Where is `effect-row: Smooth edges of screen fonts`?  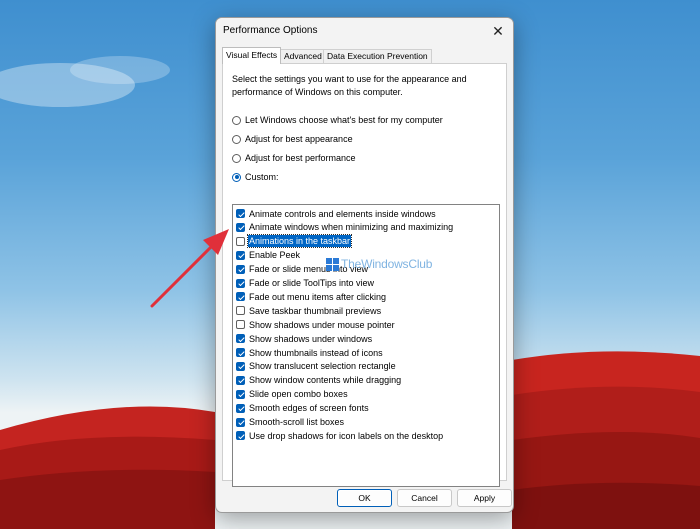
effect-row: Smooth edges of screen fonts is located at coordinates (303, 408).